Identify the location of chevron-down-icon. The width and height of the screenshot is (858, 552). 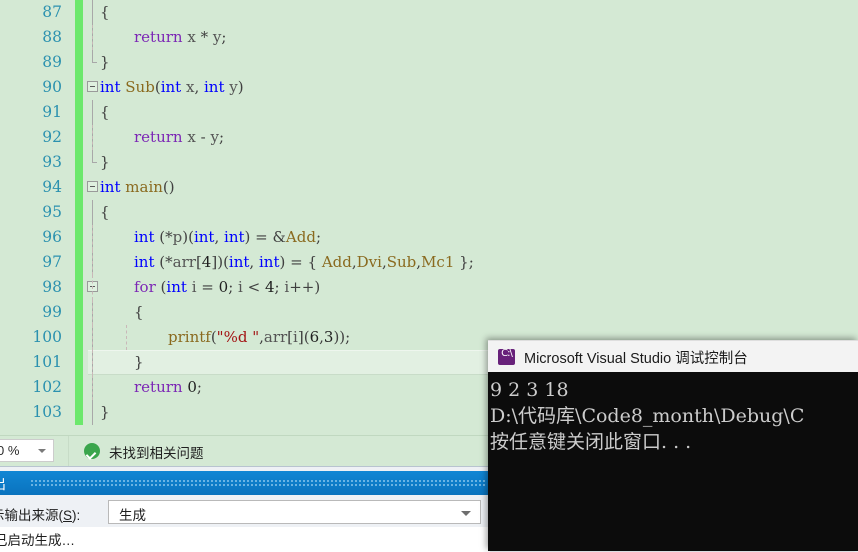
(466, 513).